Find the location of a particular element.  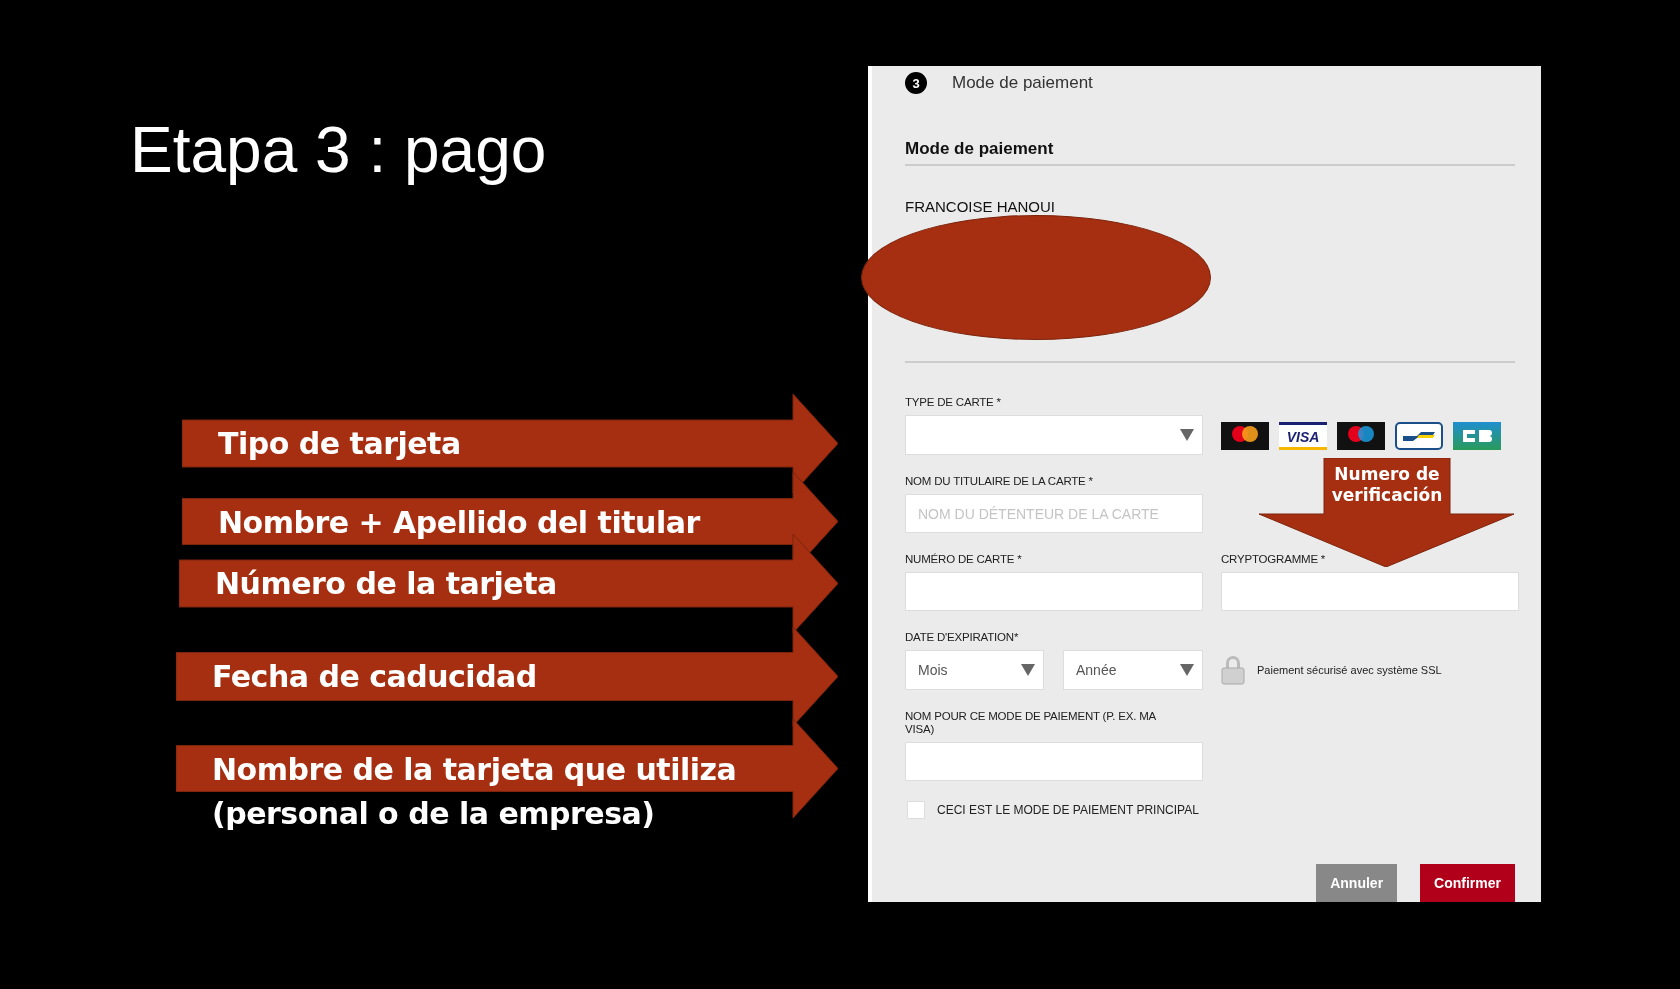

section-title: Mode de paiement is located at coordinates (1210, 152).